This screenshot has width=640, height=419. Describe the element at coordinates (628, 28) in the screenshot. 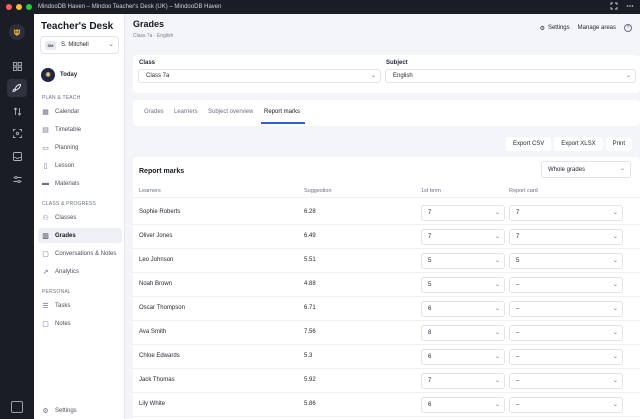

I see `help-icon: ?` at that location.